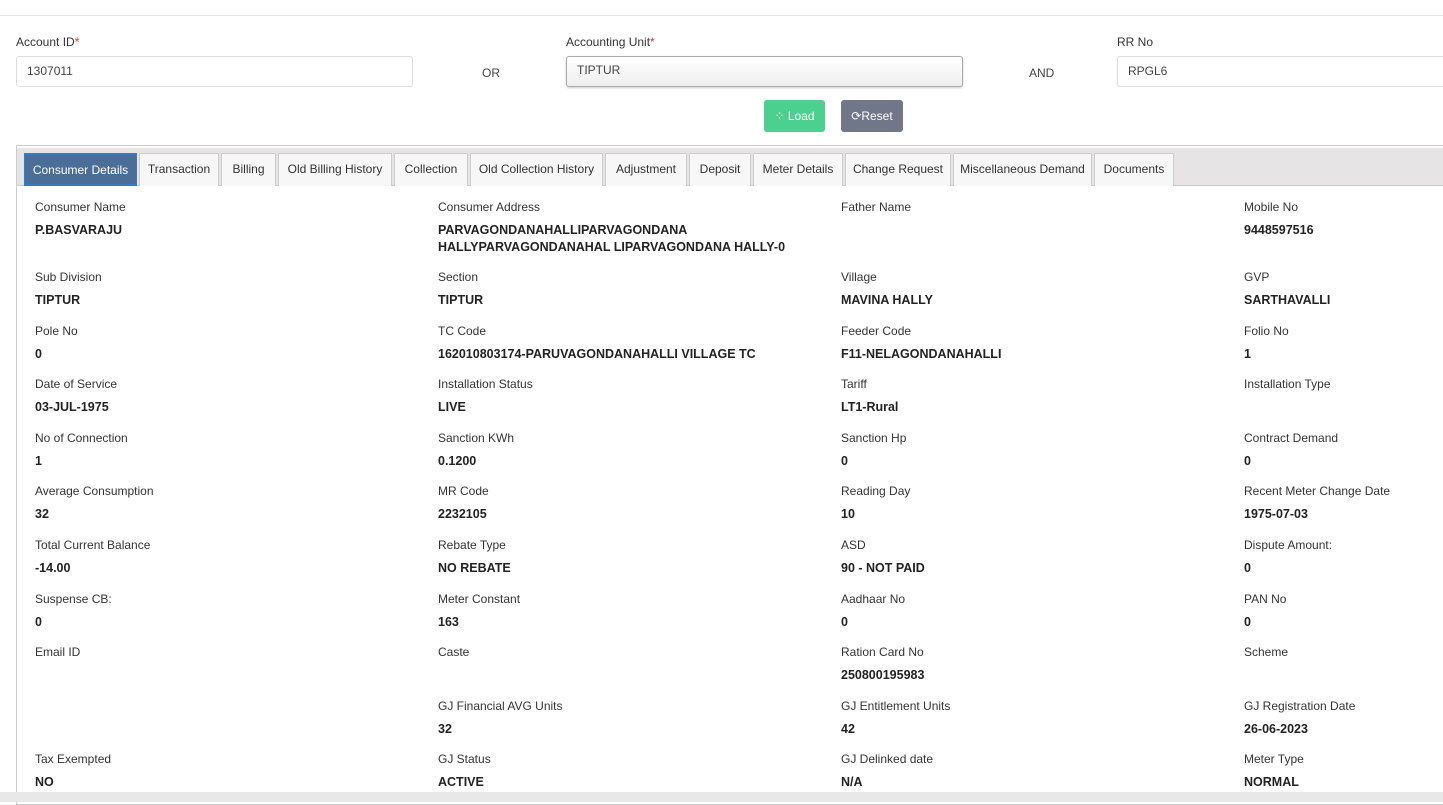  What do you see at coordinates (1317, 491) in the screenshot?
I see `field-label: Recent Meter Change Date` at bounding box center [1317, 491].